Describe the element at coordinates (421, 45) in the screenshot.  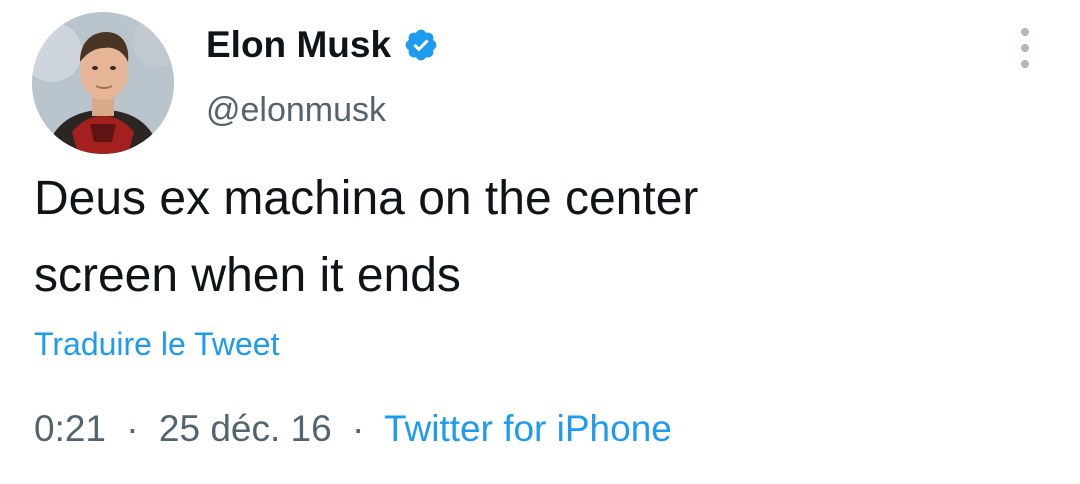
I see `verified-badge-icon` at that location.